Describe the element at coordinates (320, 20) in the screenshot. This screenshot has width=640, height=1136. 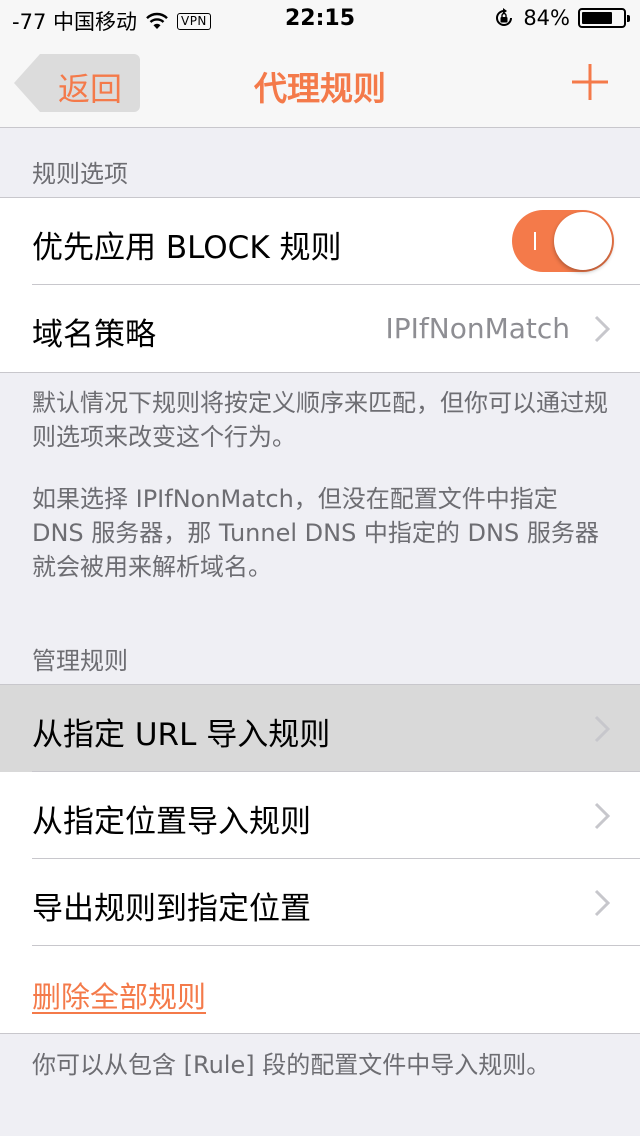
I see `status-bar: -77 中国移动 VPN 22:15 84%` at that location.